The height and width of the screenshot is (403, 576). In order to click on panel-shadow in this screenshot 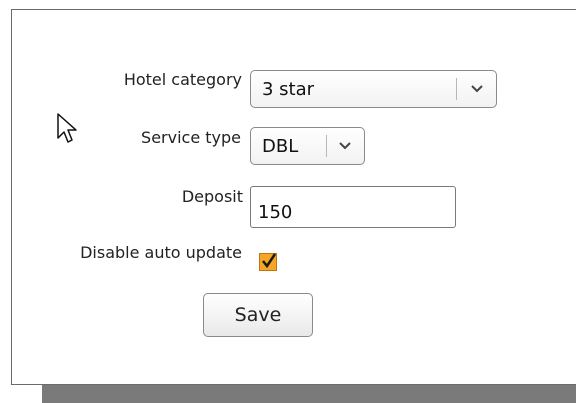, I will do `click(309, 394)`.